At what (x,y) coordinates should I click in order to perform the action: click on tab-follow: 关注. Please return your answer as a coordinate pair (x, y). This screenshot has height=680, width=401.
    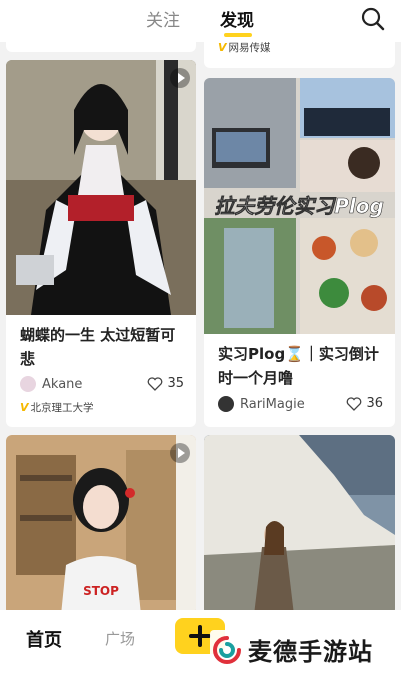
    Looking at the image, I should click on (163, 18).